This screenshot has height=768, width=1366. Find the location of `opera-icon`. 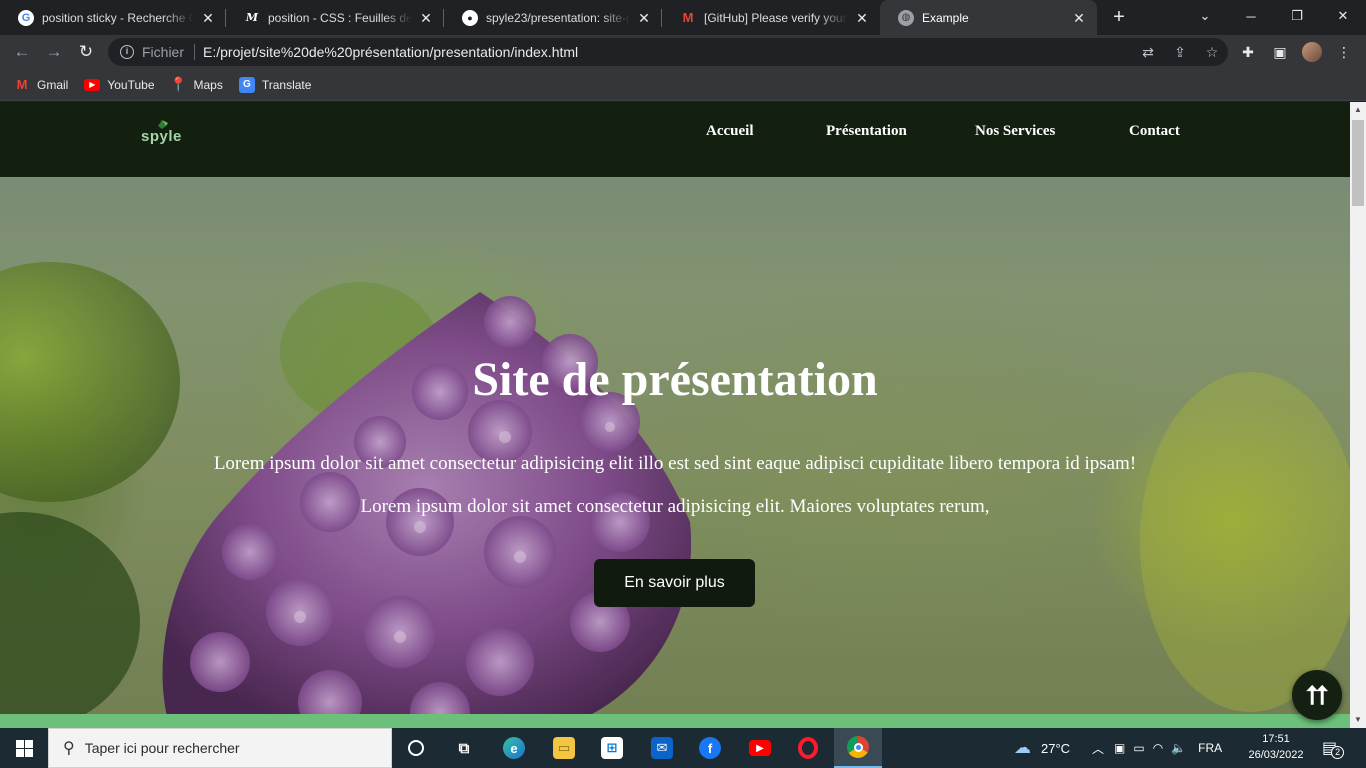

opera-icon is located at coordinates (808, 748).